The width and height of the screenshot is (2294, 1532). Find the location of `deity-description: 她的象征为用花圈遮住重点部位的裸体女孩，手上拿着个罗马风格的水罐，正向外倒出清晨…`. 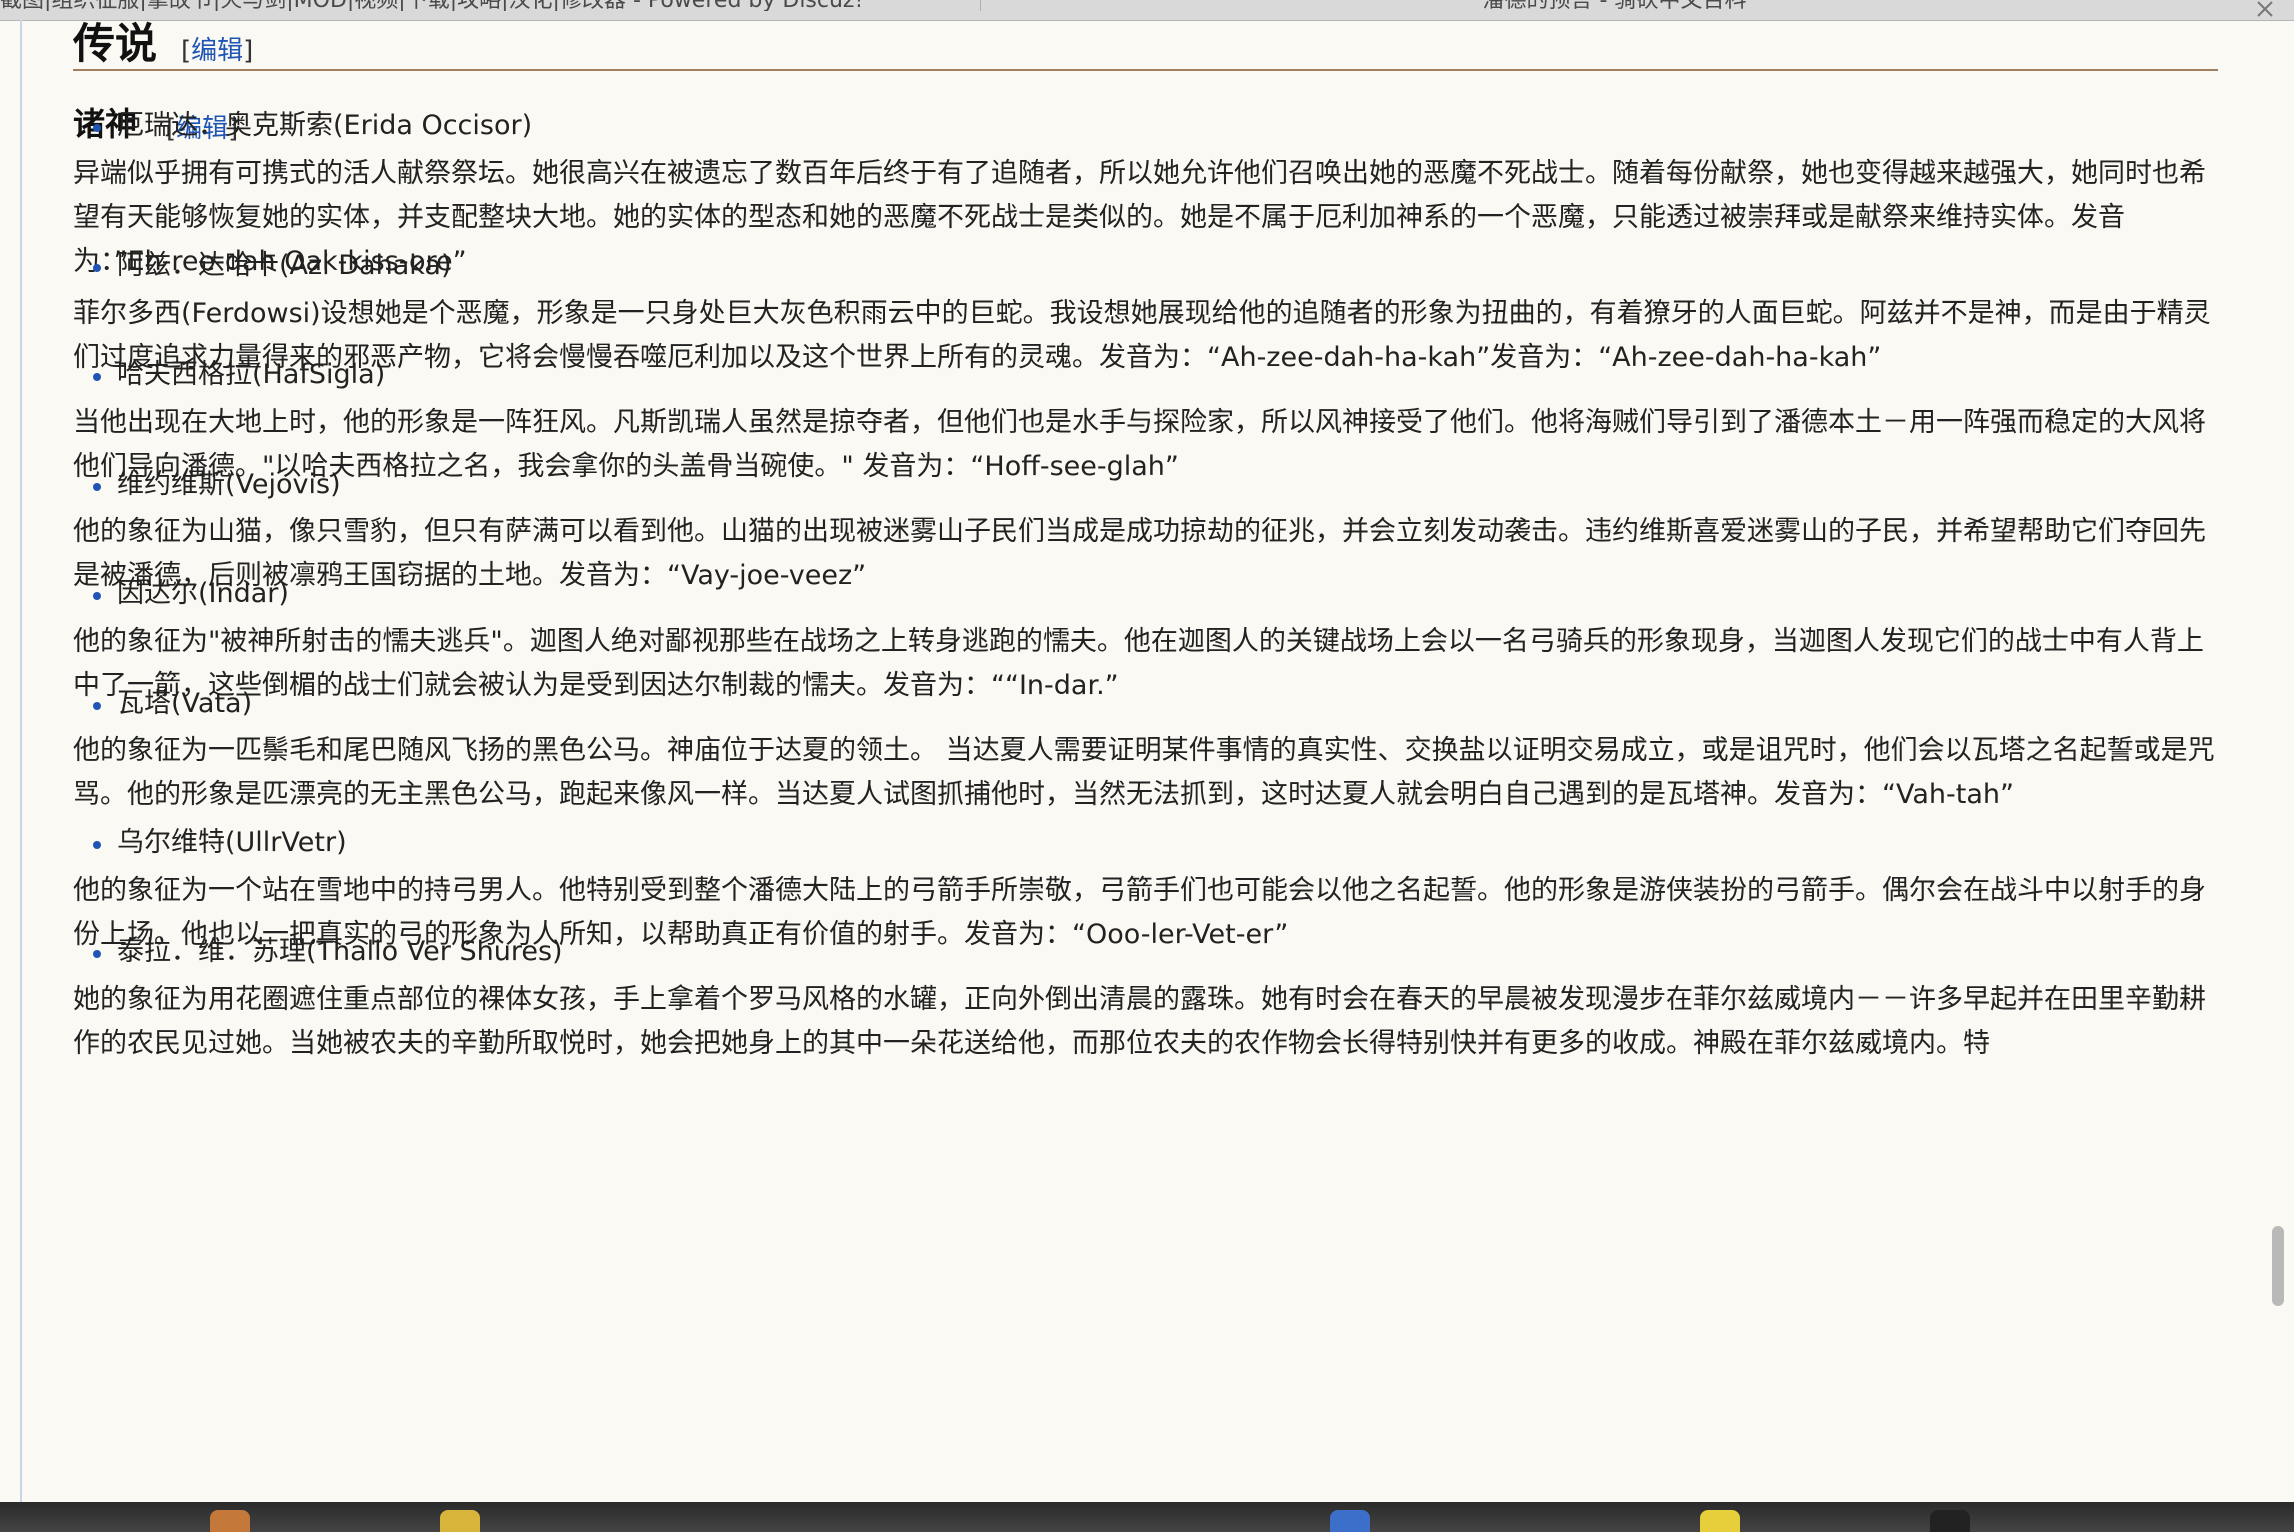

deity-description: 她的象征为用花圈遮住重点部位的裸体女孩，手上拿着个罗马风格的水罐，正向外倒出清晨… is located at coordinates (1139, 1021).